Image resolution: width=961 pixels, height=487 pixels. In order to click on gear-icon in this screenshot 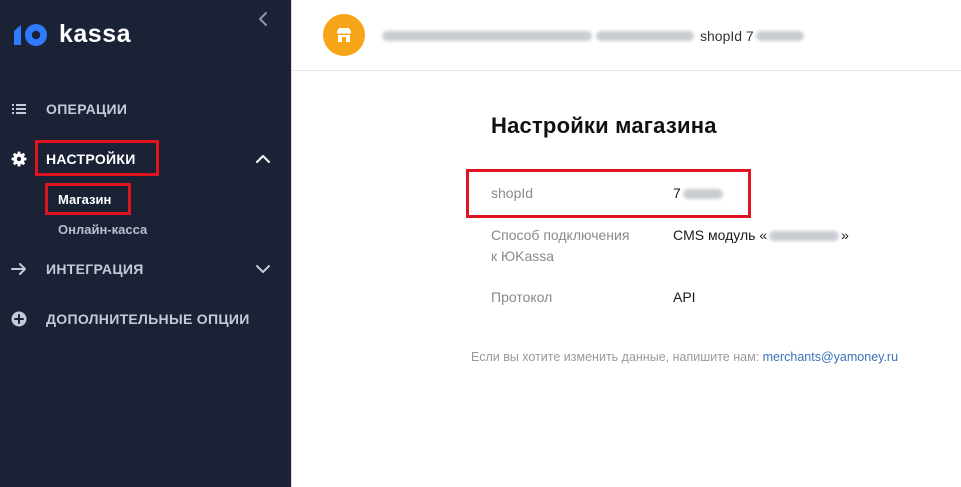, I will do `click(19, 159)`.